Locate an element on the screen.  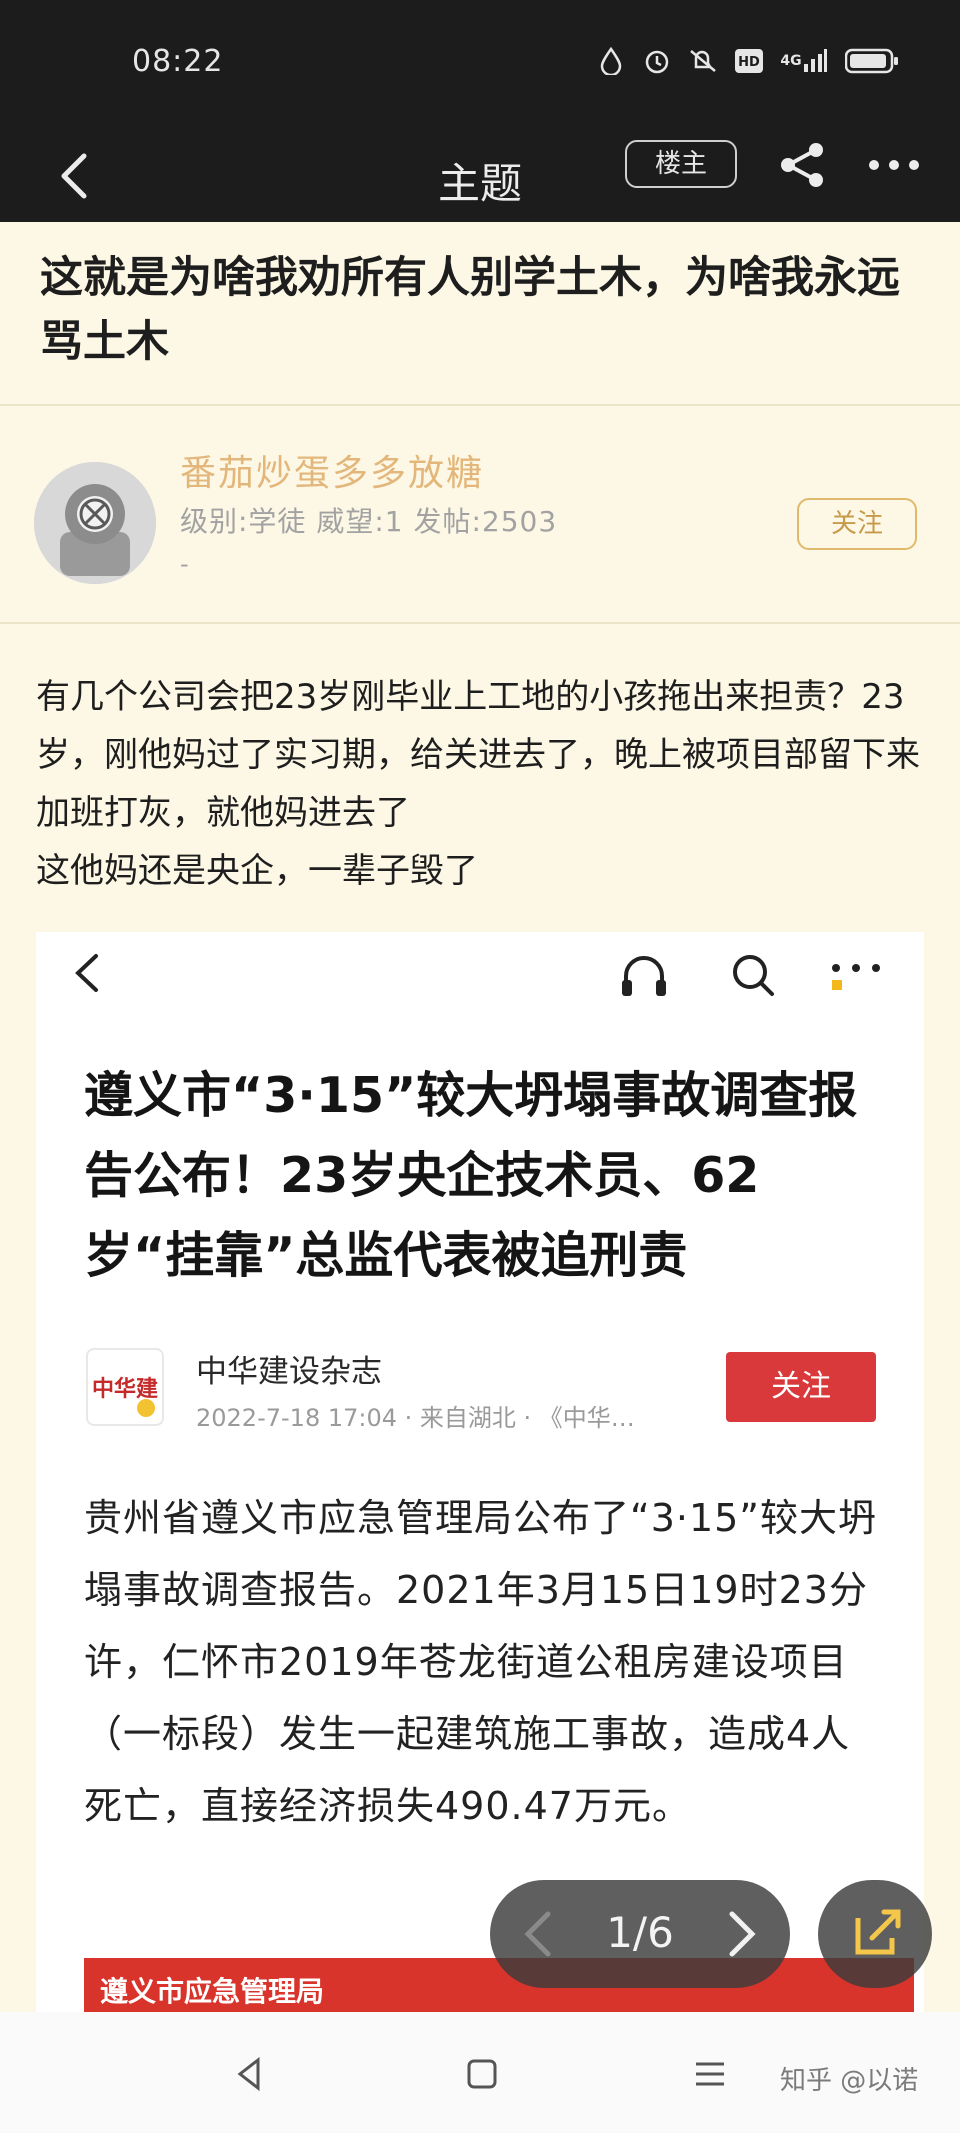
image-pager: 1/6 is located at coordinates (640, 1934).